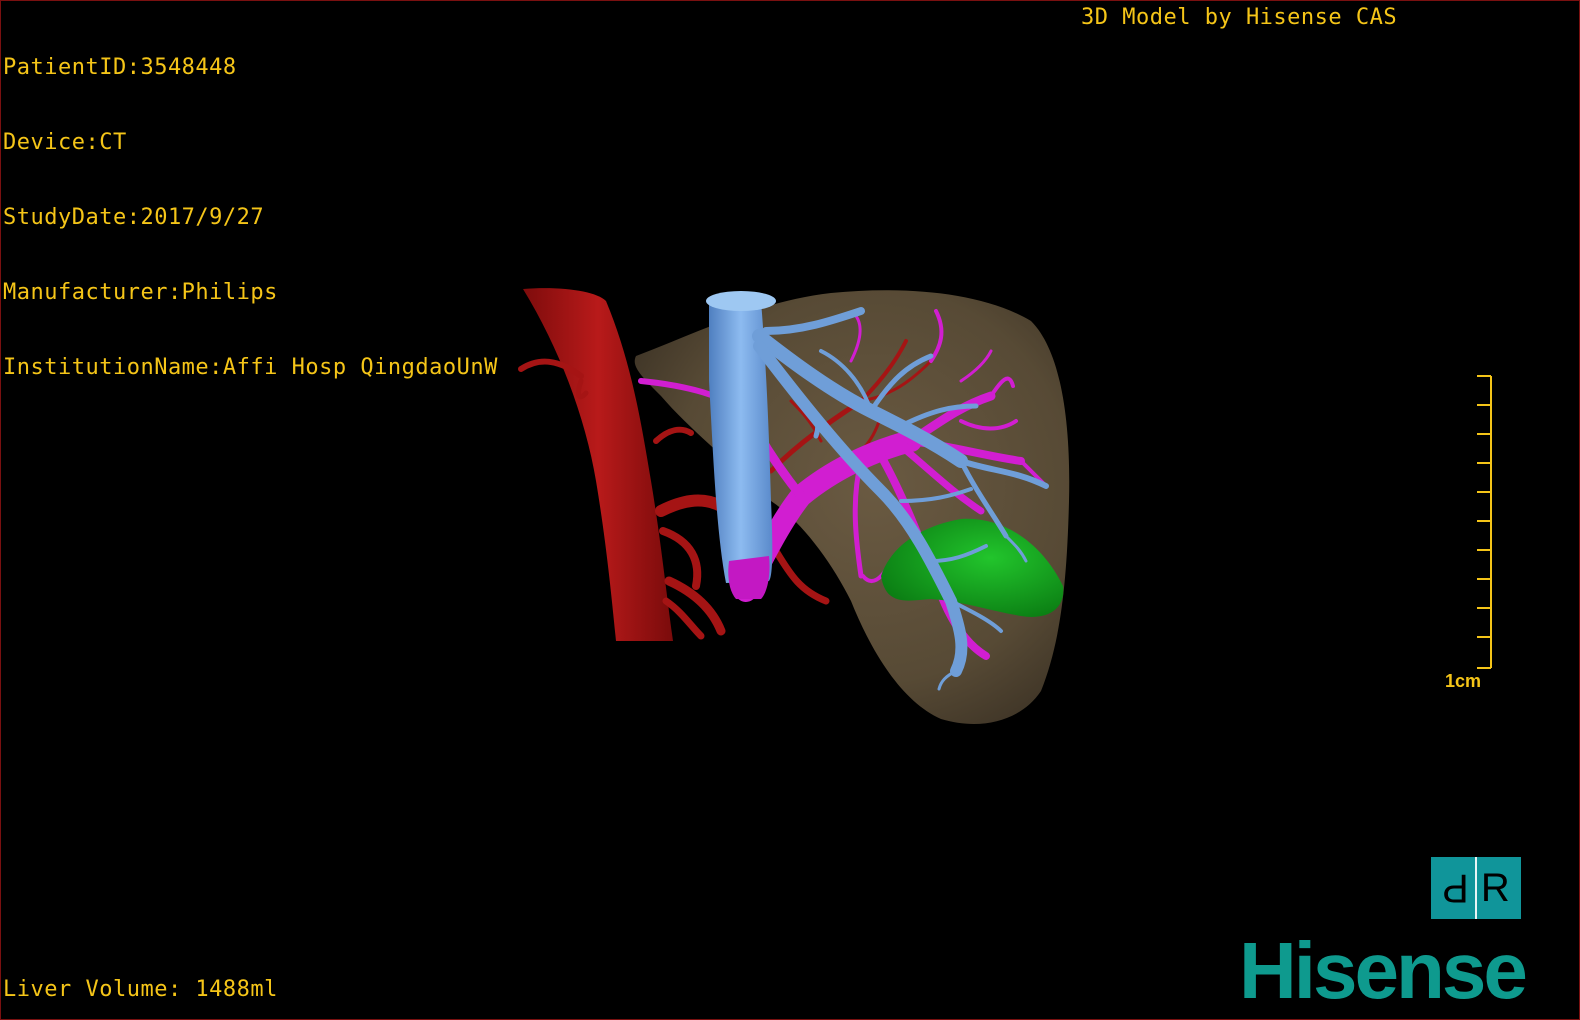 The height and width of the screenshot is (1020, 1580). What do you see at coordinates (1495, 888) in the screenshot?
I see `orientation-label-right: R` at bounding box center [1495, 888].